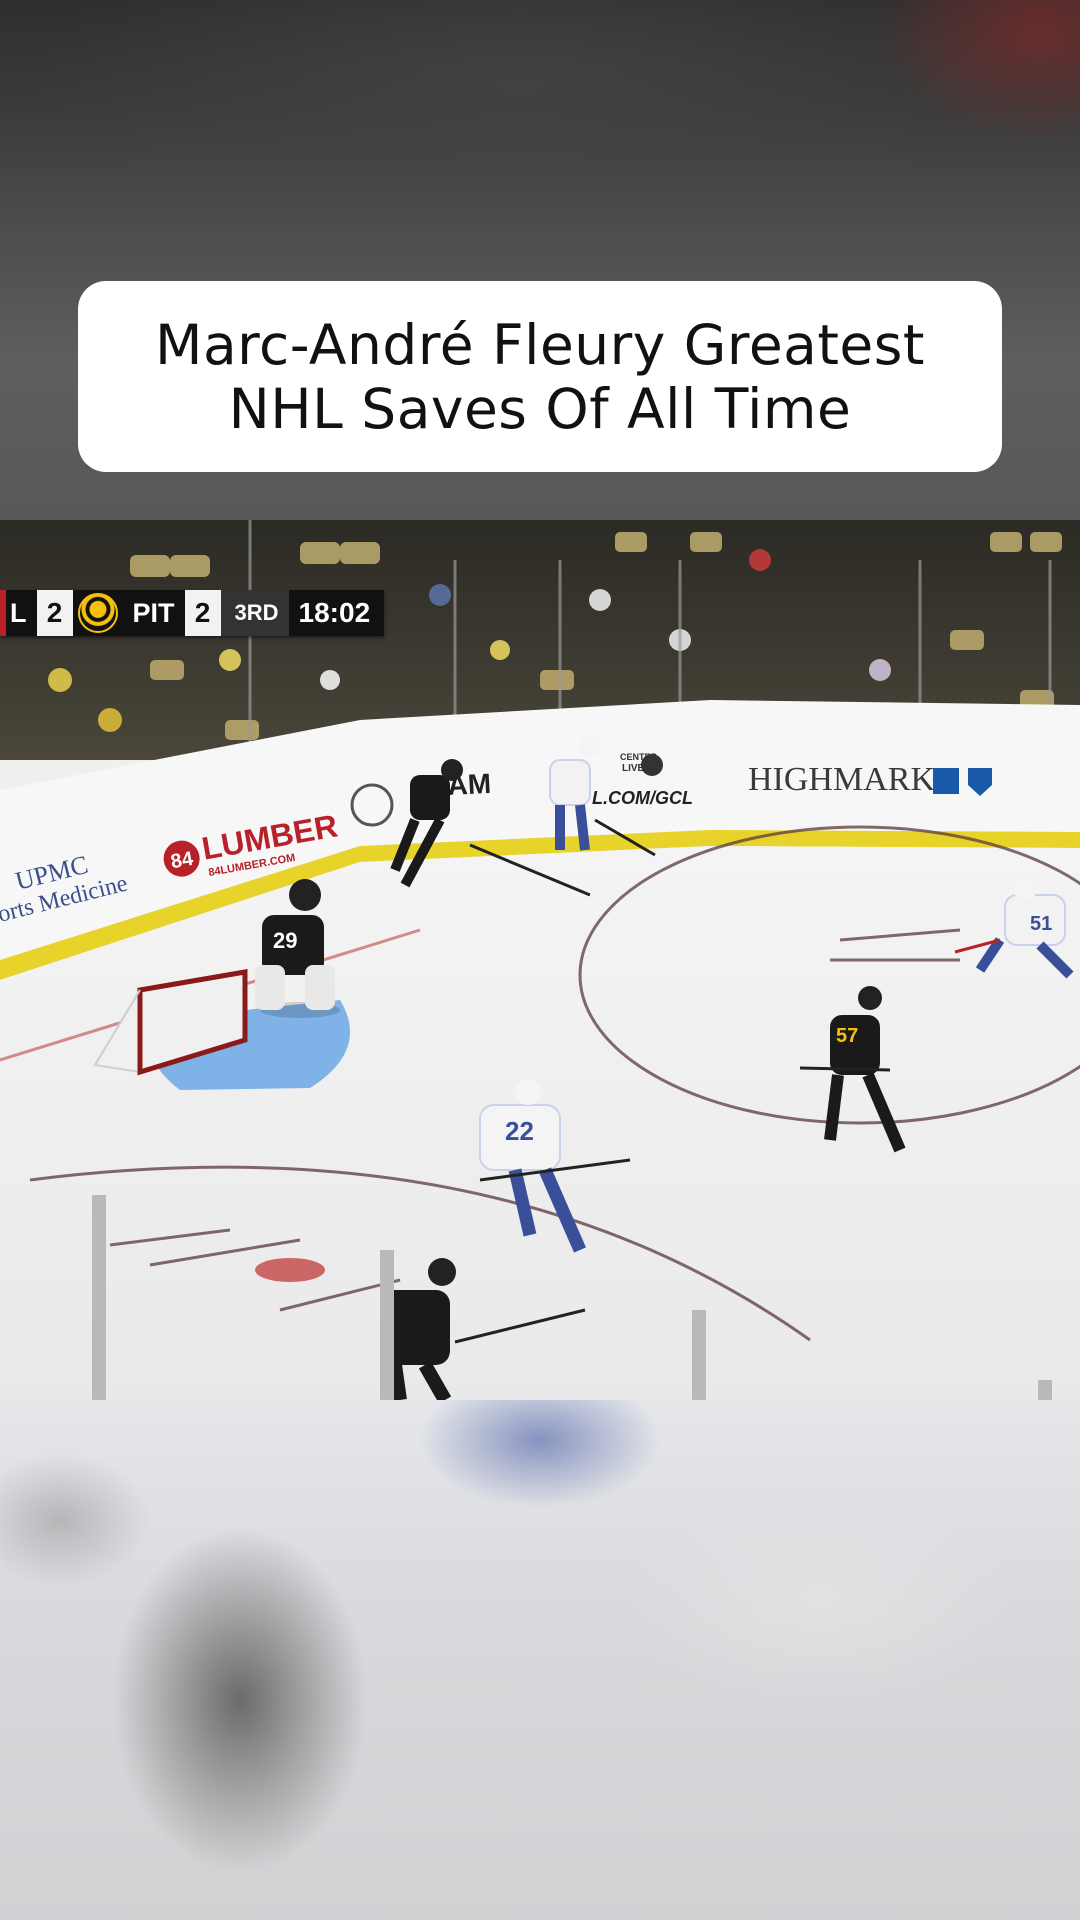 This screenshot has width=1080, height=1920. Describe the element at coordinates (54, 613) in the screenshot. I see `away-team-score: 2` at that location.